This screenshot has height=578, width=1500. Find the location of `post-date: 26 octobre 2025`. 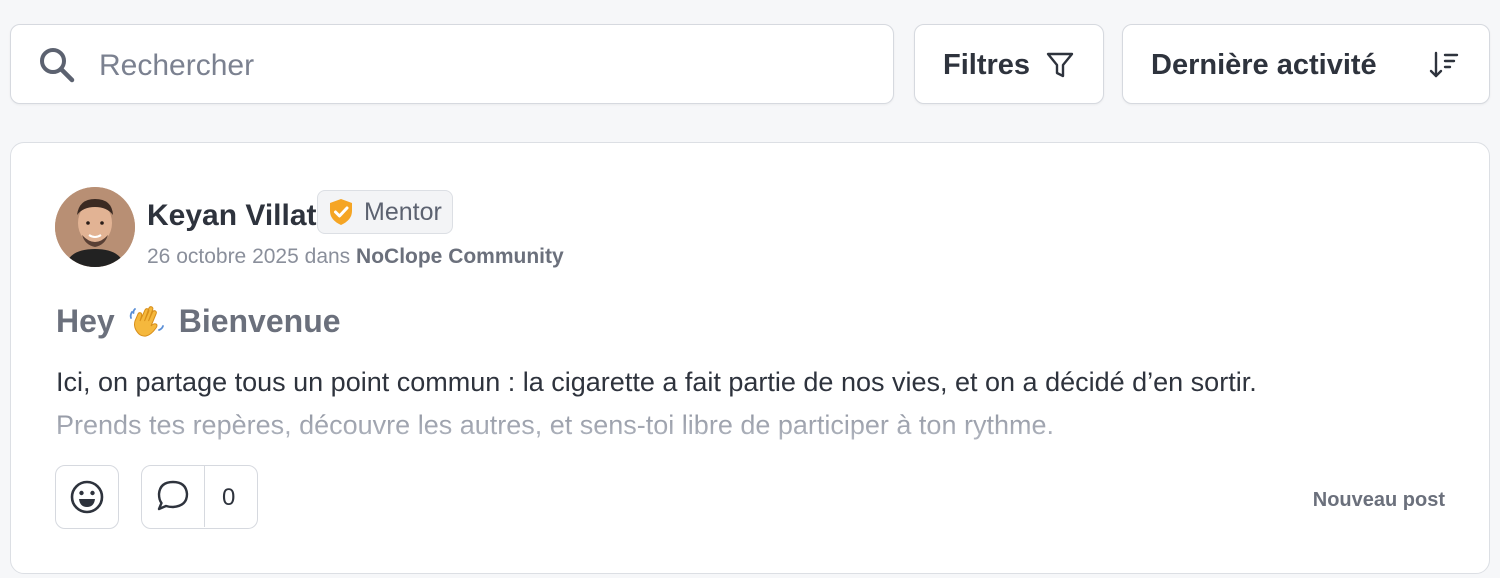

post-date: 26 octobre 2025 is located at coordinates (223, 256).